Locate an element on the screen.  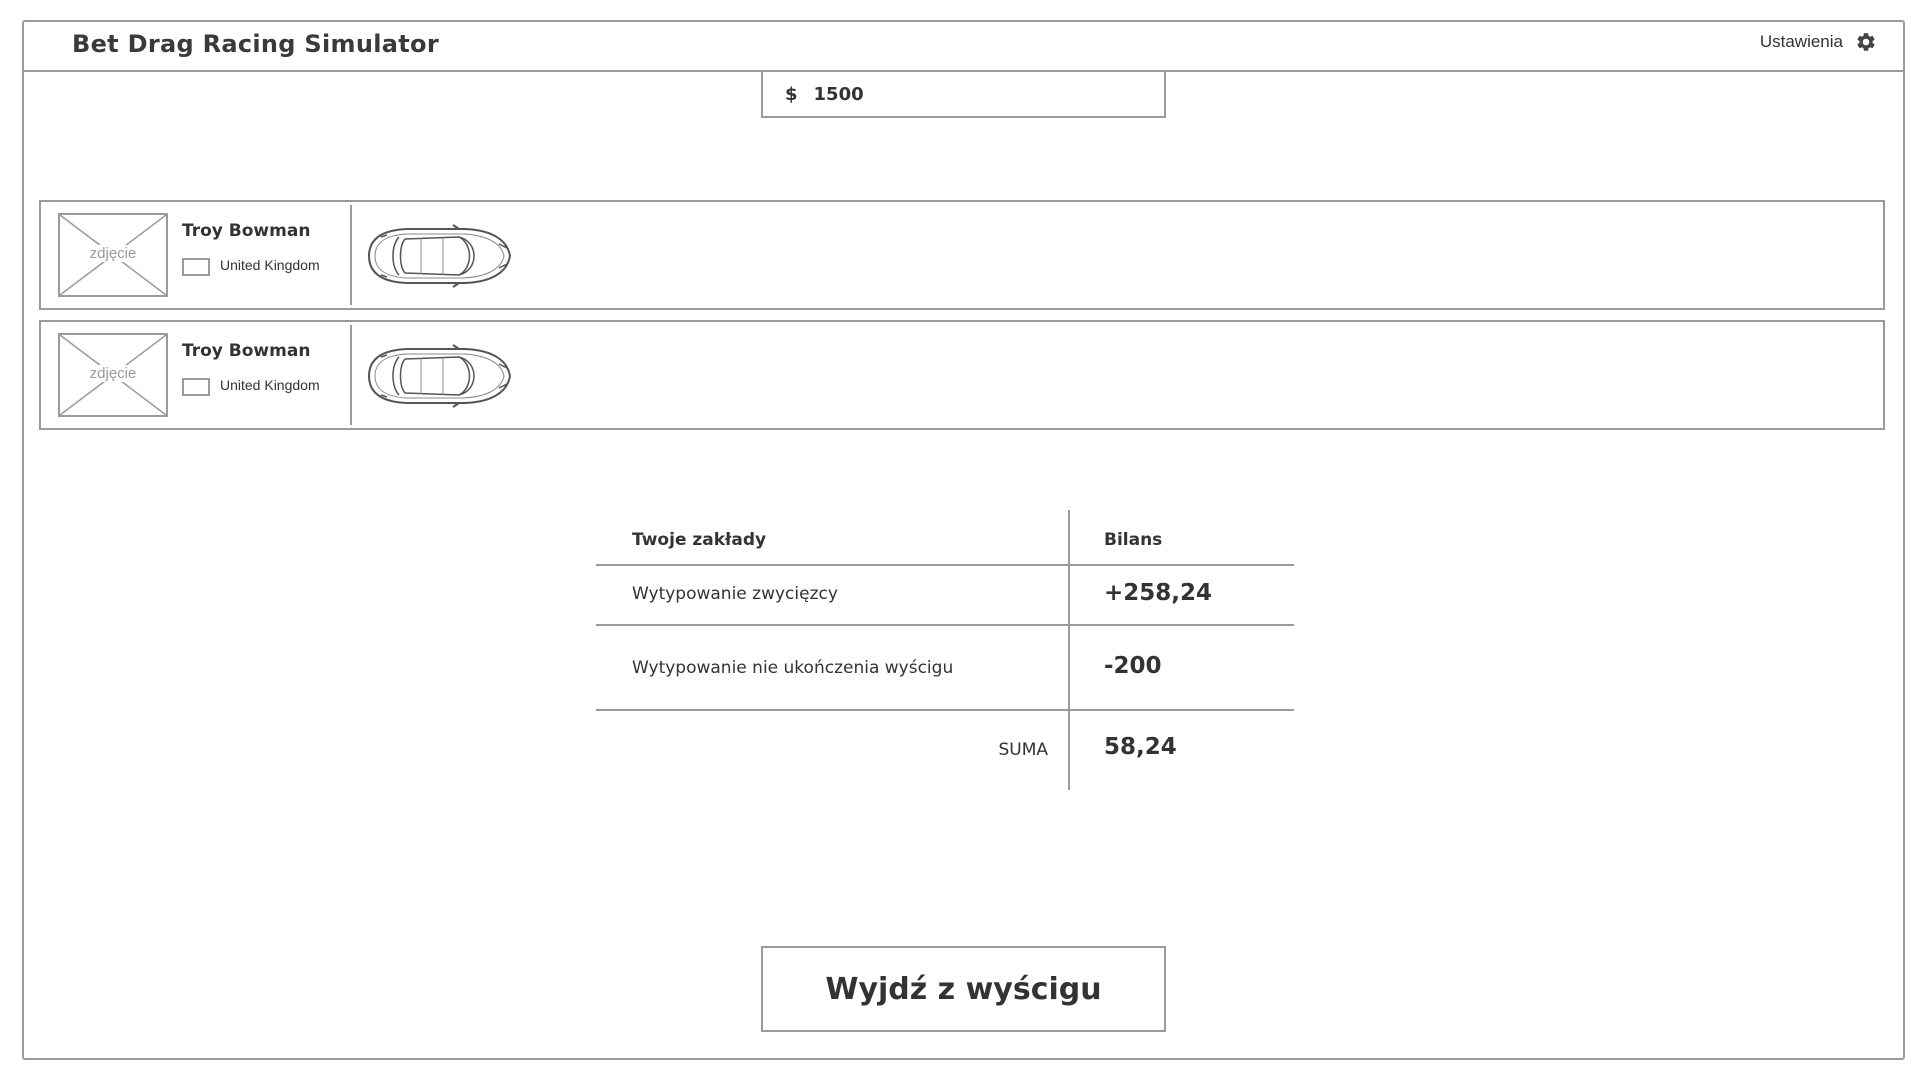
table-header-divider is located at coordinates (945, 565).